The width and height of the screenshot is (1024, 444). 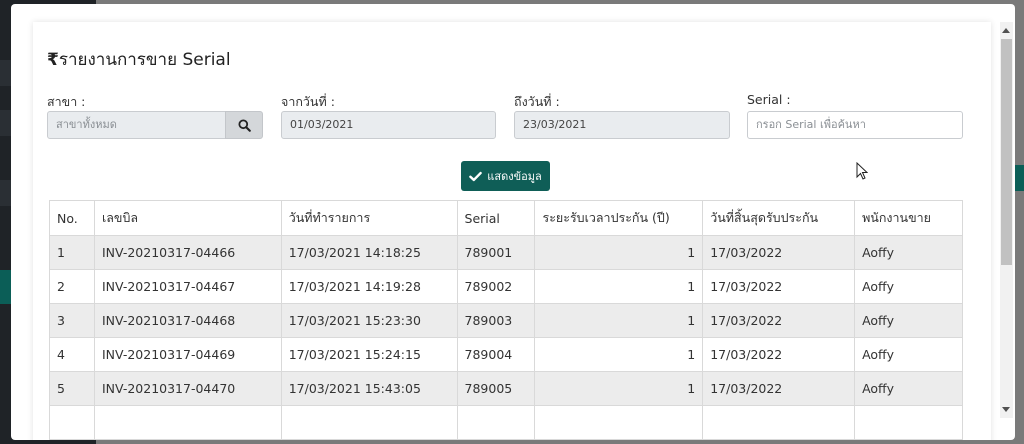 What do you see at coordinates (779, 422) in the screenshot?
I see `cell-warranty-end` at bounding box center [779, 422].